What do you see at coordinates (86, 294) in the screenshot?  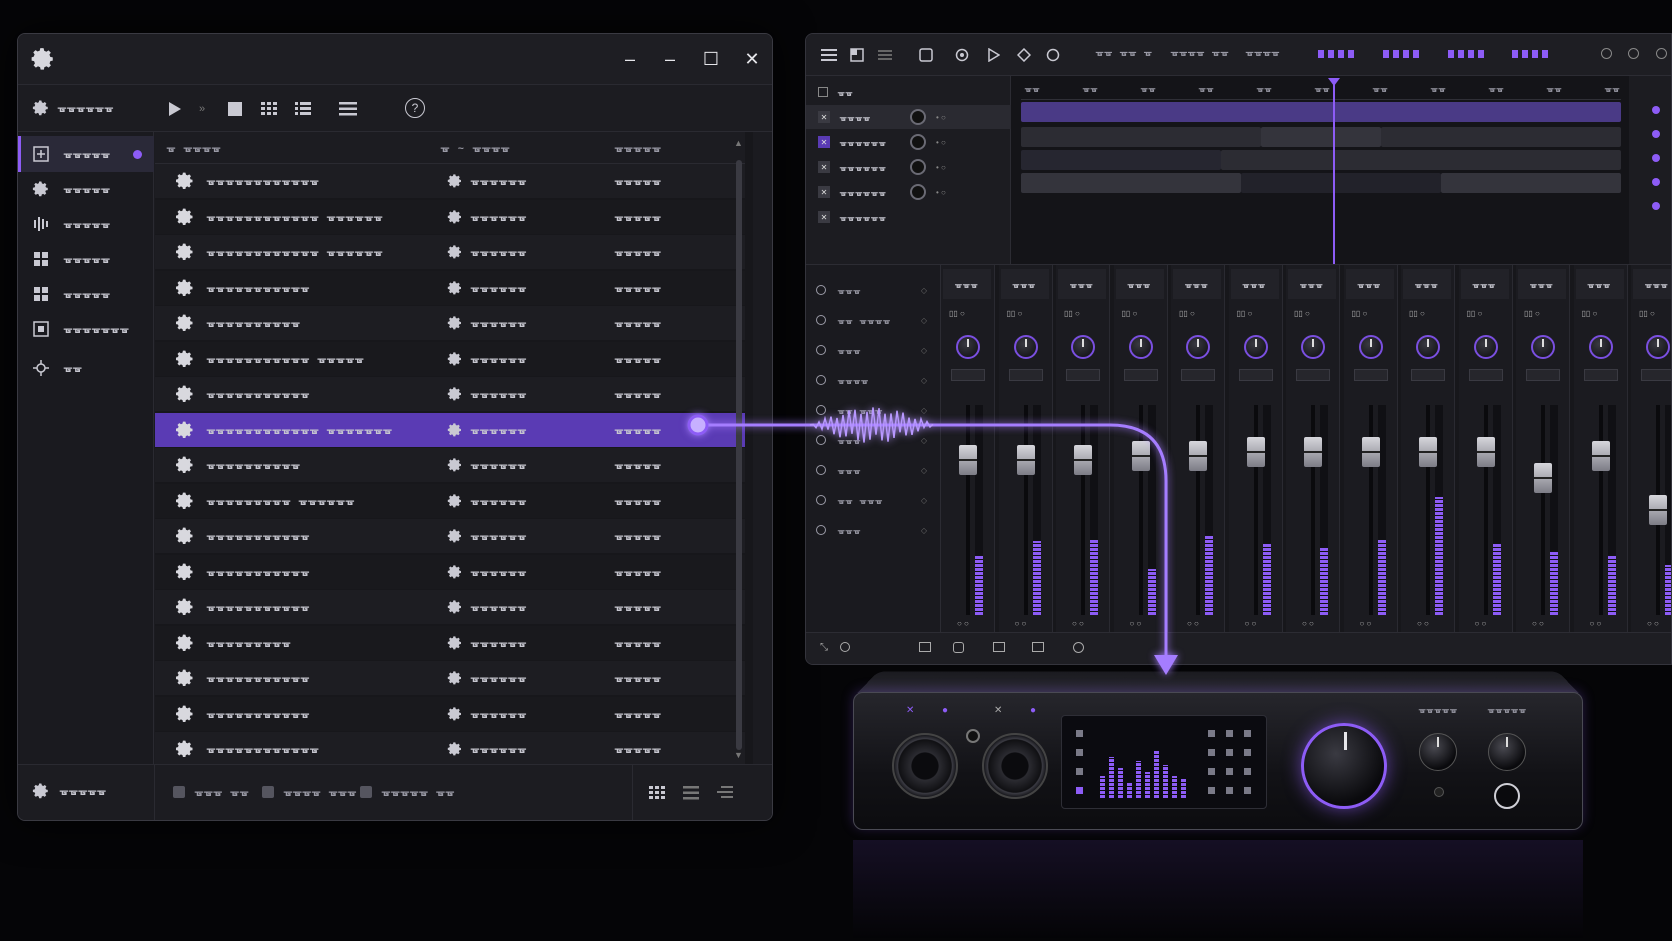 I see `sidebar-item-5: ᚗᚗᚗᚗᚗ` at bounding box center [86, 294].